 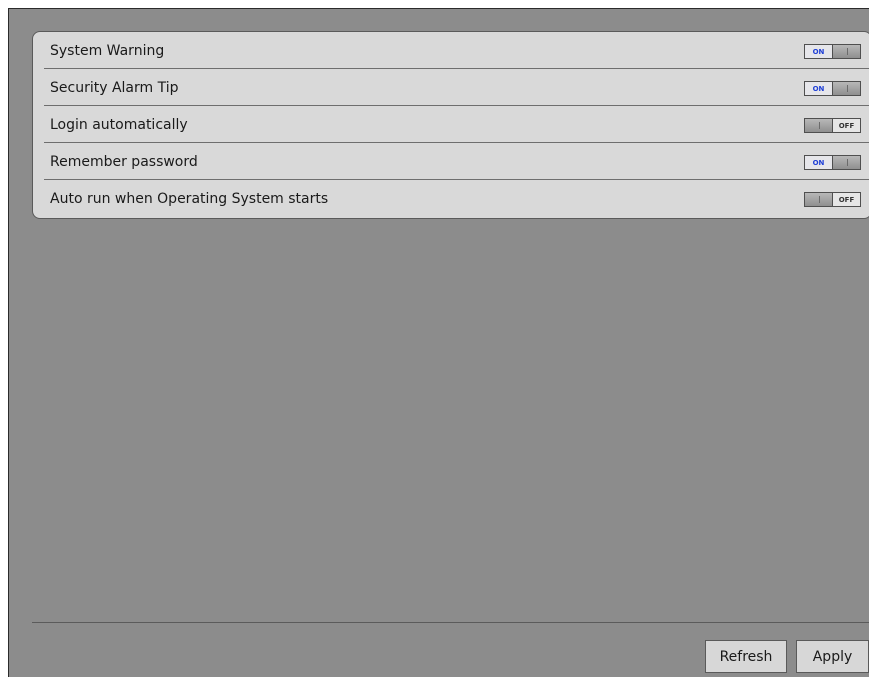 What do you see at coordinates (107, 50) in the screenshot?
I see `setting-label: System Warning` at bounding box center [107, 50].